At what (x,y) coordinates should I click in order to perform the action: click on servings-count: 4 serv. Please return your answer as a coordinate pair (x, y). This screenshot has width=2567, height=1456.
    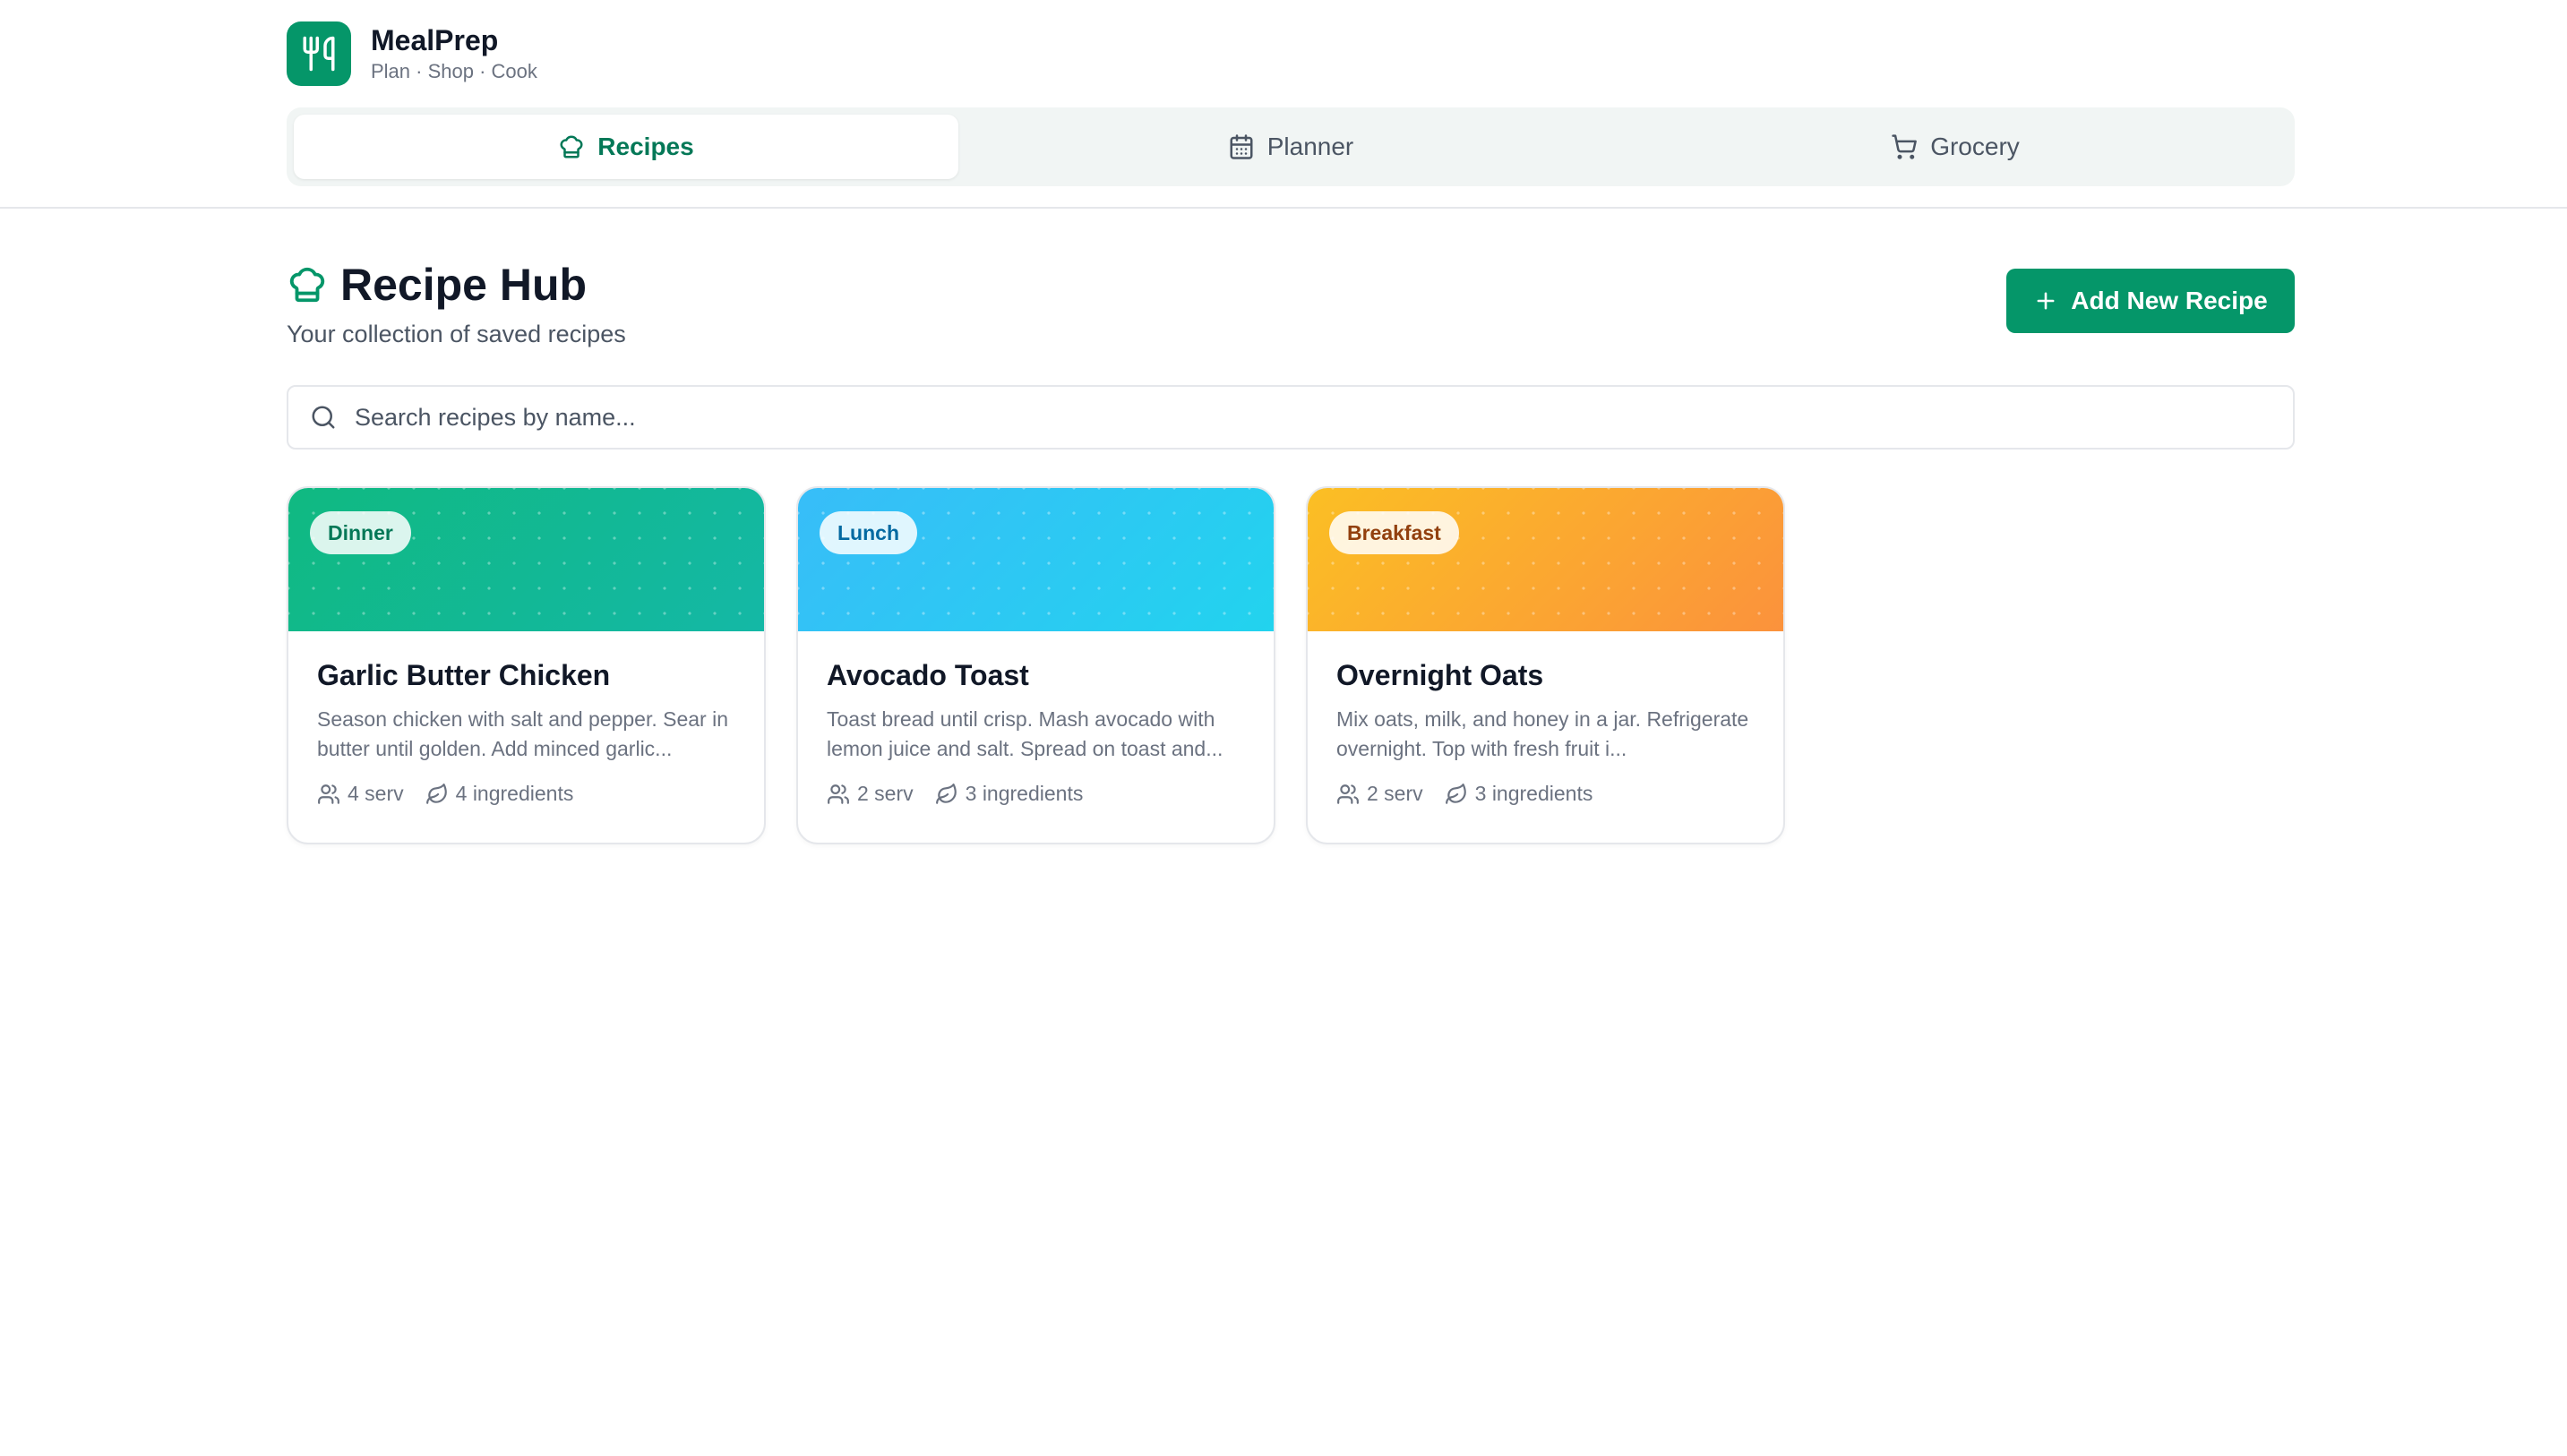
    Looking at the image, I should click on (376, 793).